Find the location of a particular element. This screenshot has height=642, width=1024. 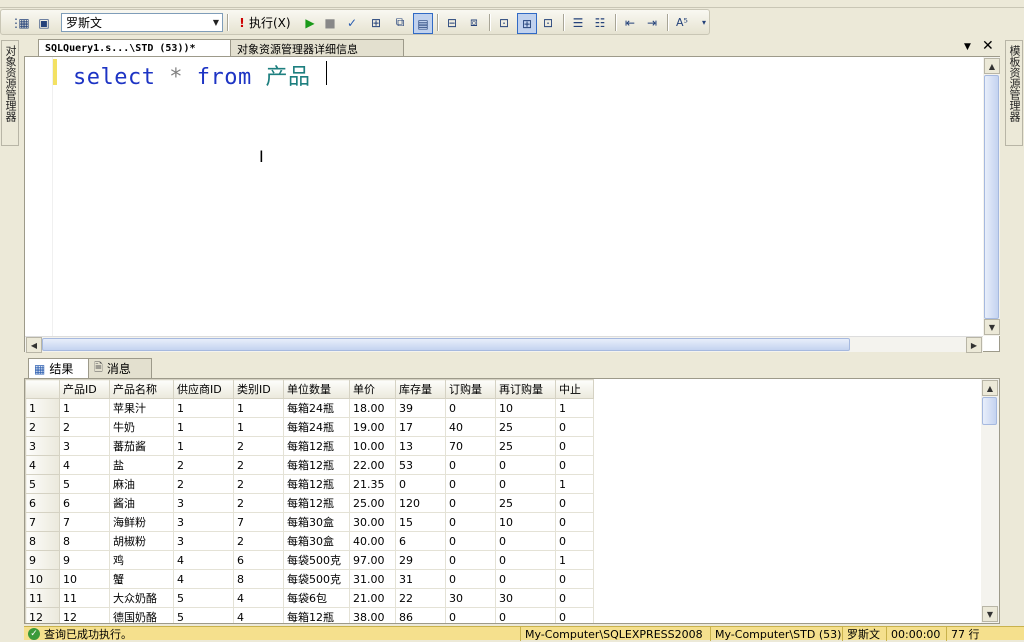

table-row: 4 4 盐 2 2 每箱12瓶 22.00 53 0 0 0 is located at coordinates (309, 465).